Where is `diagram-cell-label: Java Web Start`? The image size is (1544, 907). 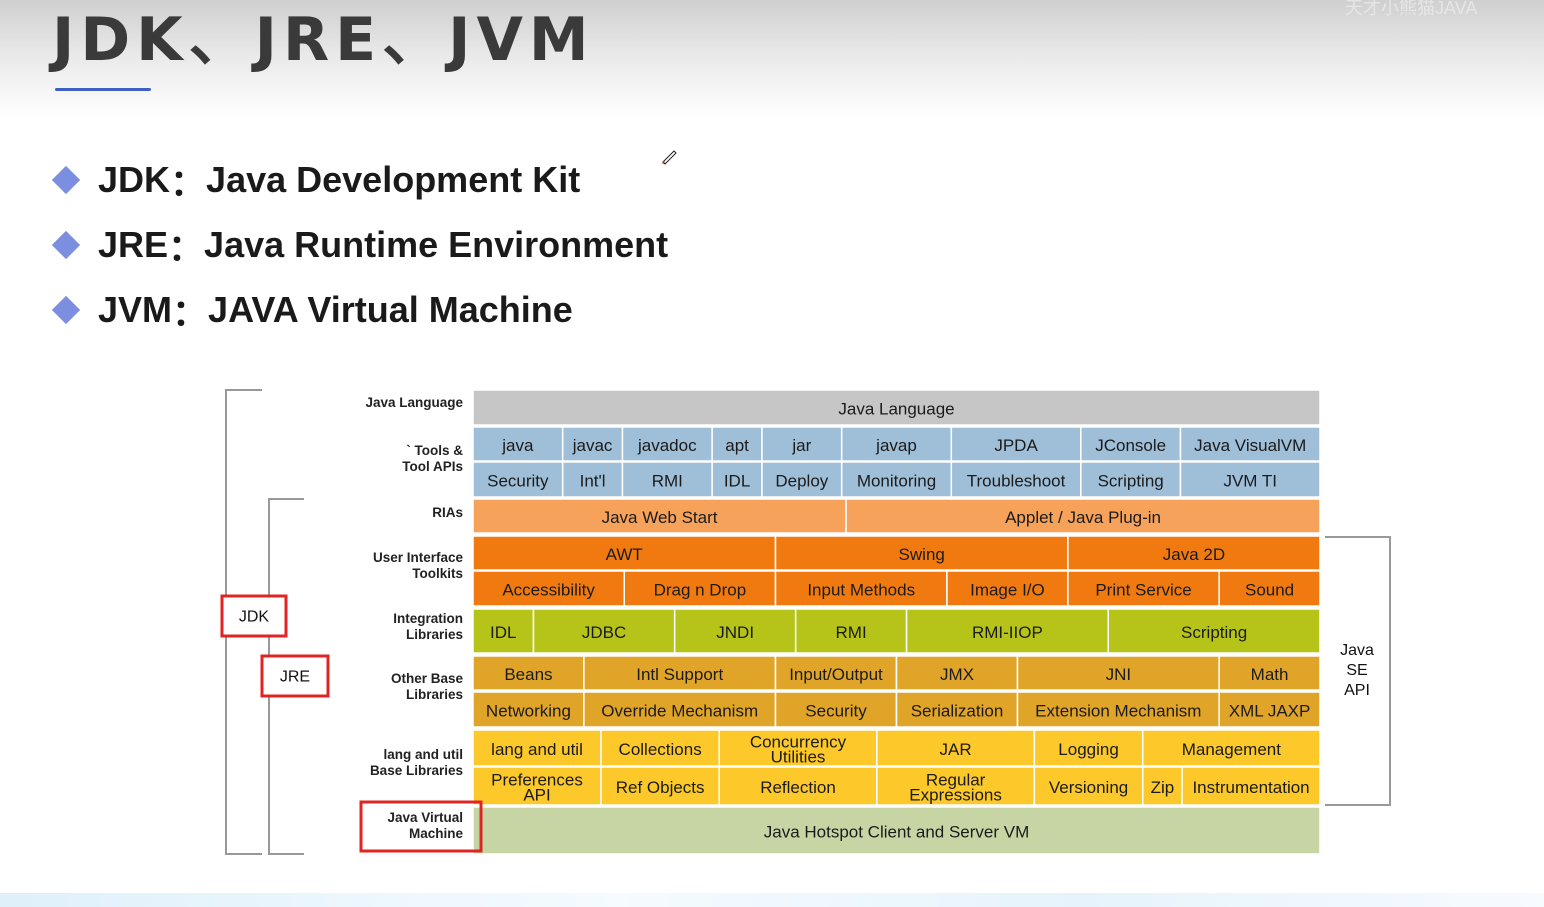
diagram-cell-label: Java Web Start is located at coordinates (660, 517).